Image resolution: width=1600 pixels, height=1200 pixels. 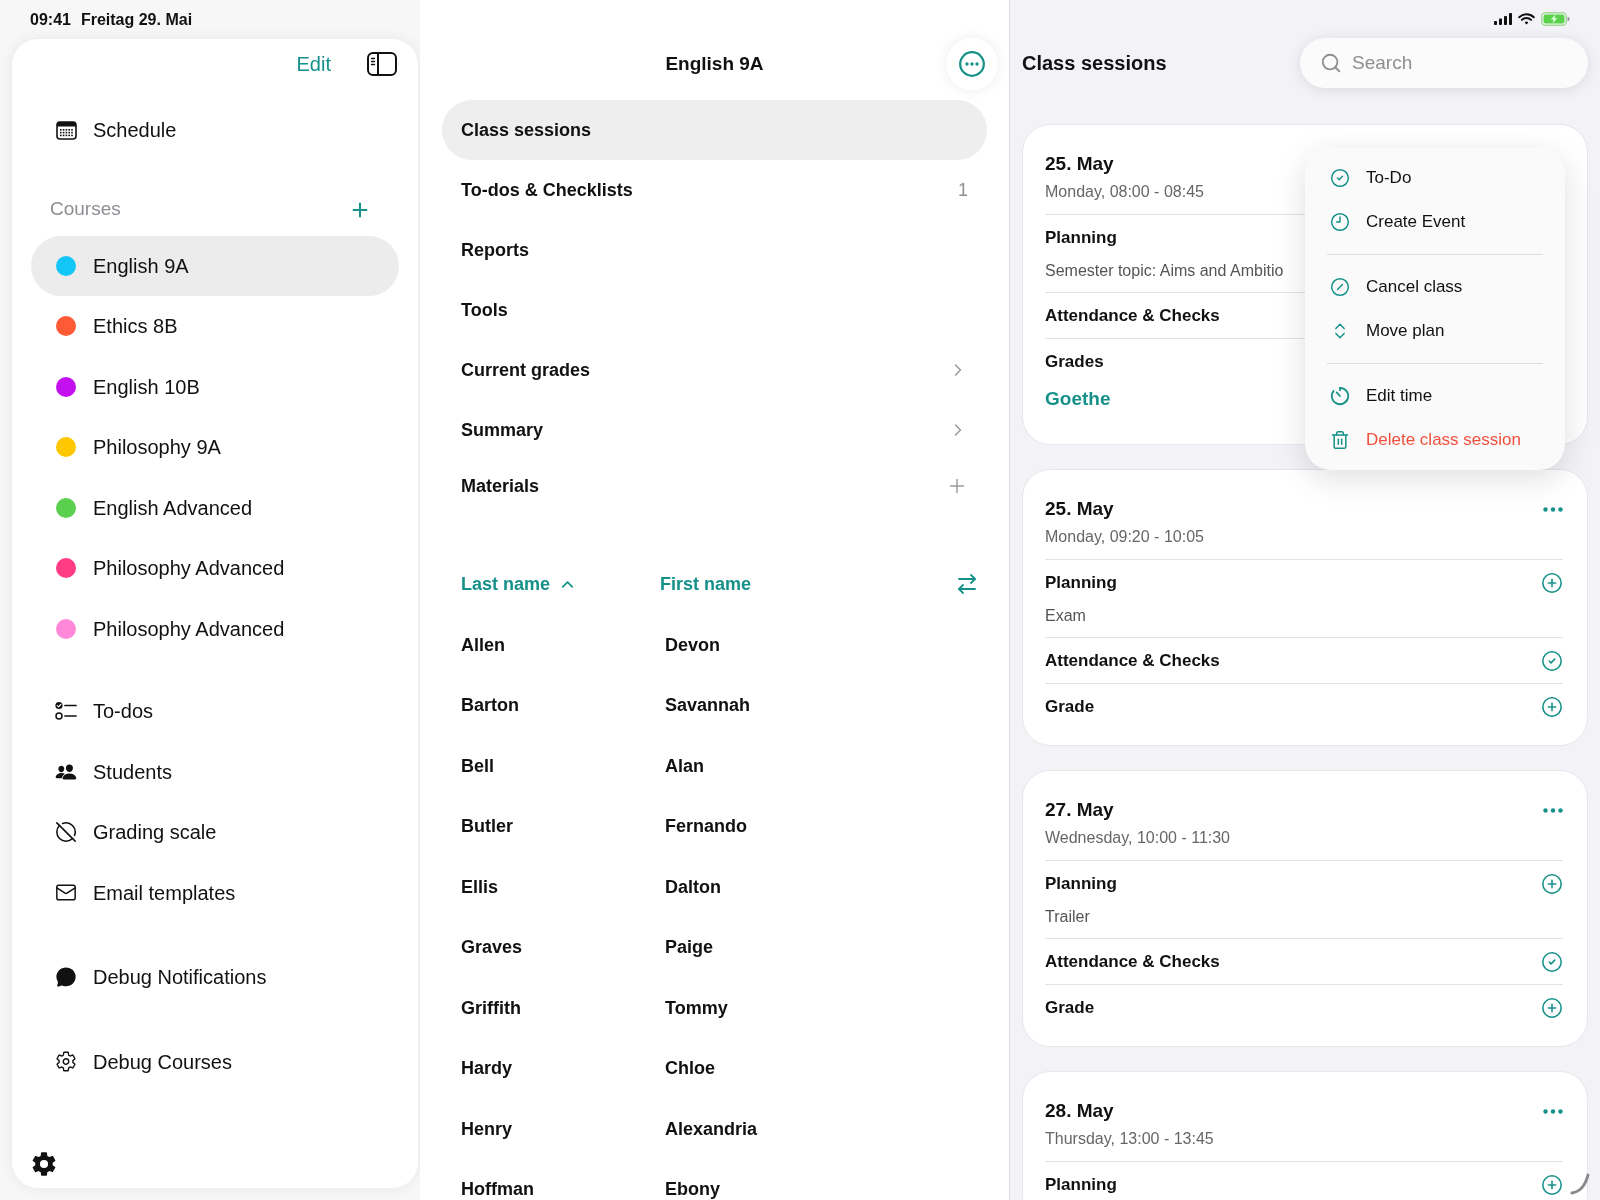 I want to click on column-header: Last name, so click(x=560, y=584).